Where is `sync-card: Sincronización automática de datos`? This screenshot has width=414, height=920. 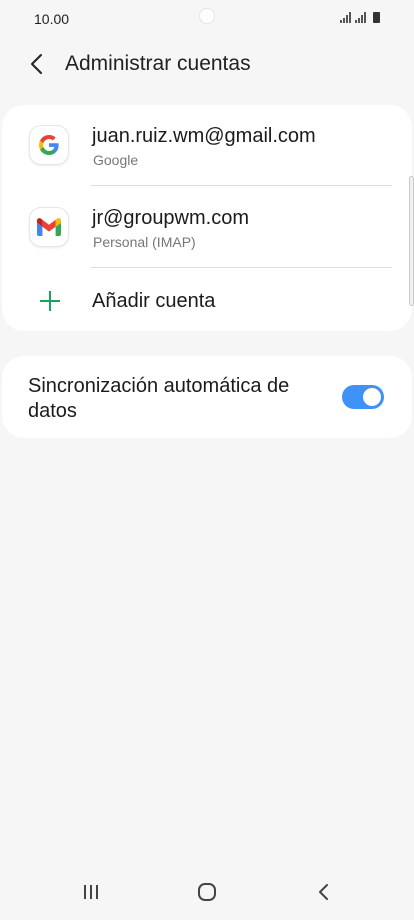 sync-card: Sincronización automática de datos is located at coordinates (207, 397).